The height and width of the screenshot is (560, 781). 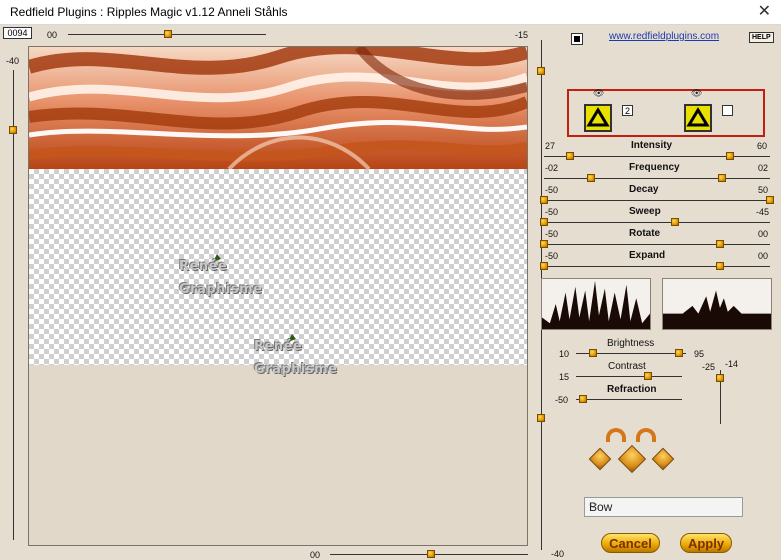 What do you see at coordinates (763, 212) in the screenshot?
I see `sweep-max: -45` at bounding box center [763, 212].